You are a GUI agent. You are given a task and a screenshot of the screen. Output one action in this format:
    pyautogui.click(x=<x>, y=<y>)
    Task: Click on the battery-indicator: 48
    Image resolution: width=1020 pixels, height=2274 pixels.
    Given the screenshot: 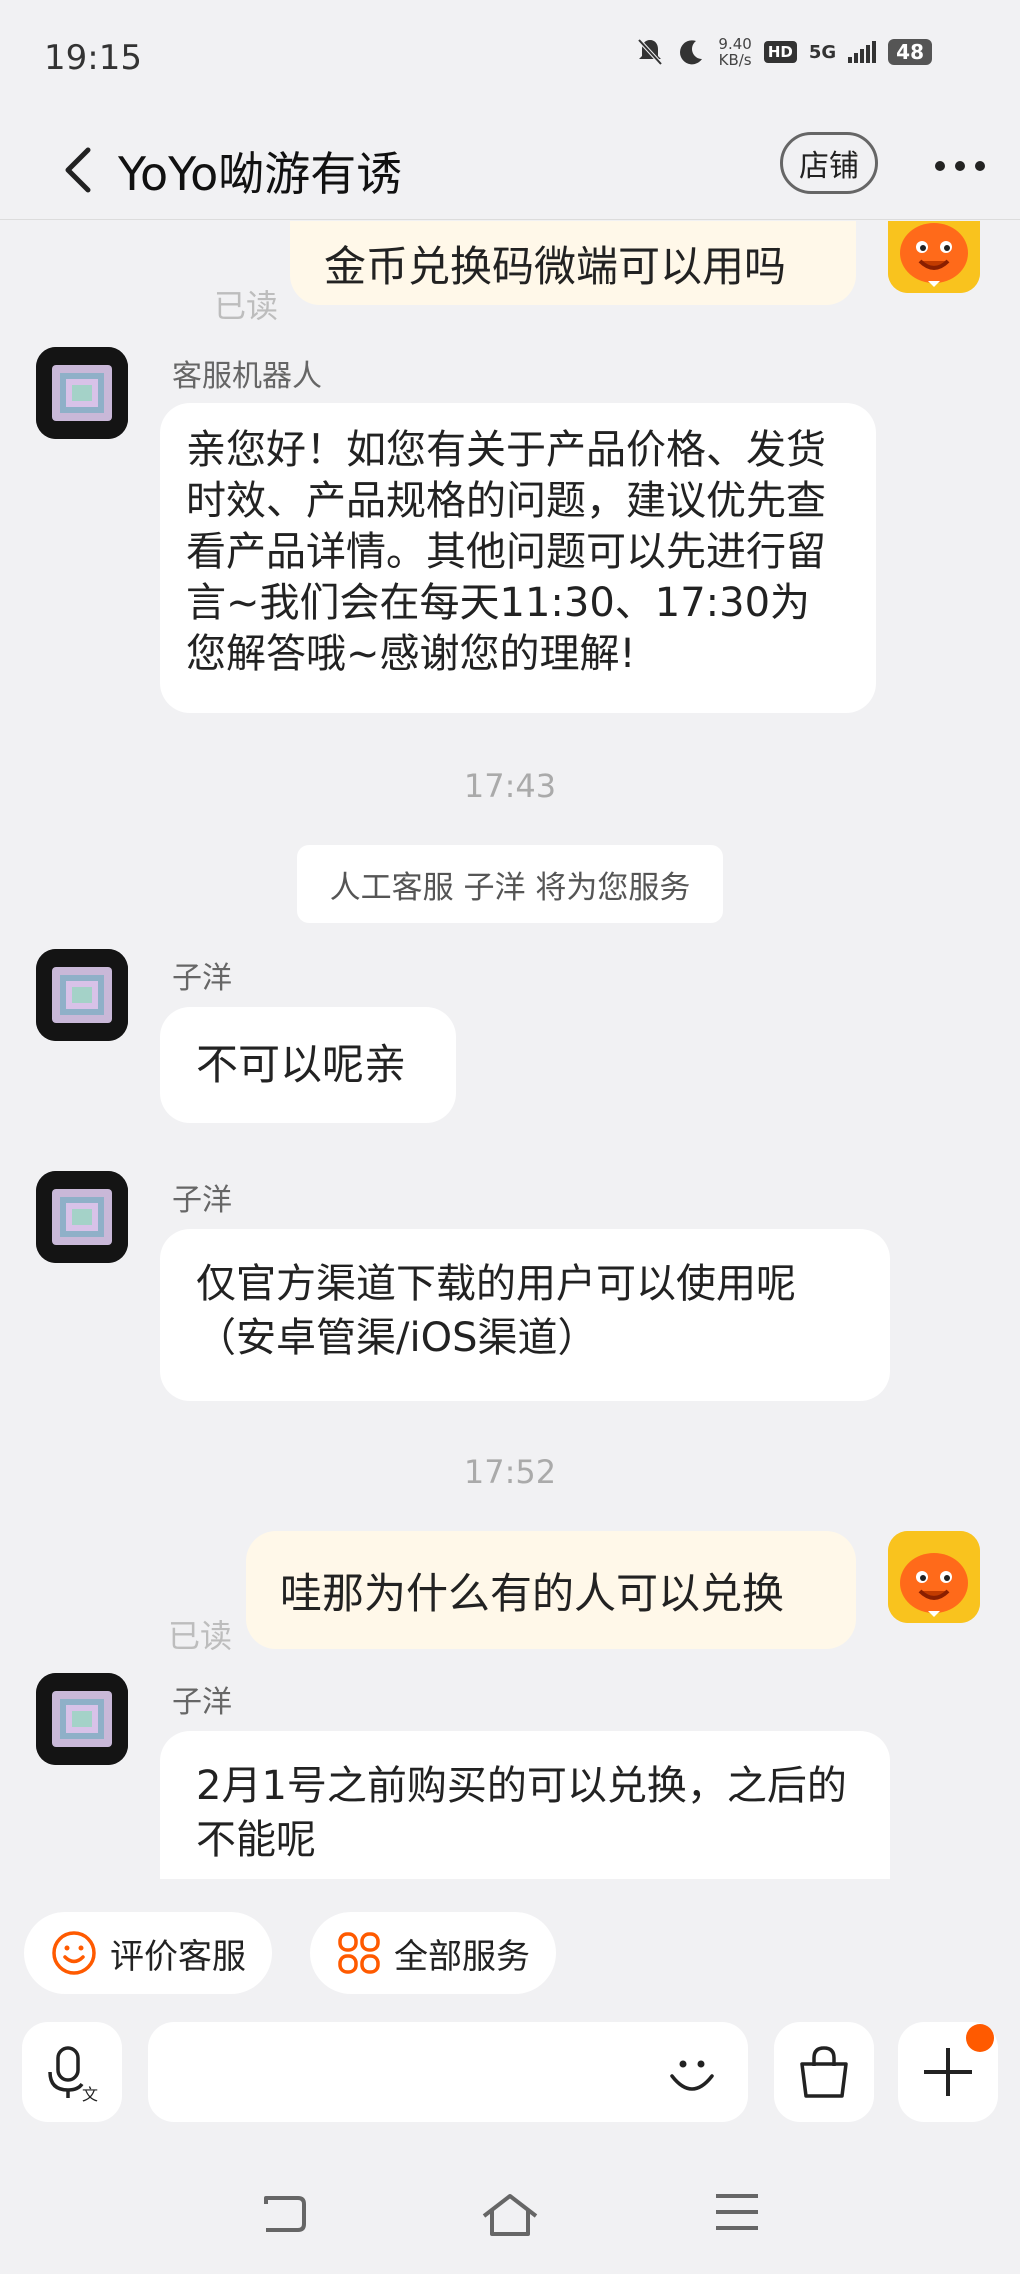 What is the action you would take?
    pyautogui.click(x=910, y=52)
    